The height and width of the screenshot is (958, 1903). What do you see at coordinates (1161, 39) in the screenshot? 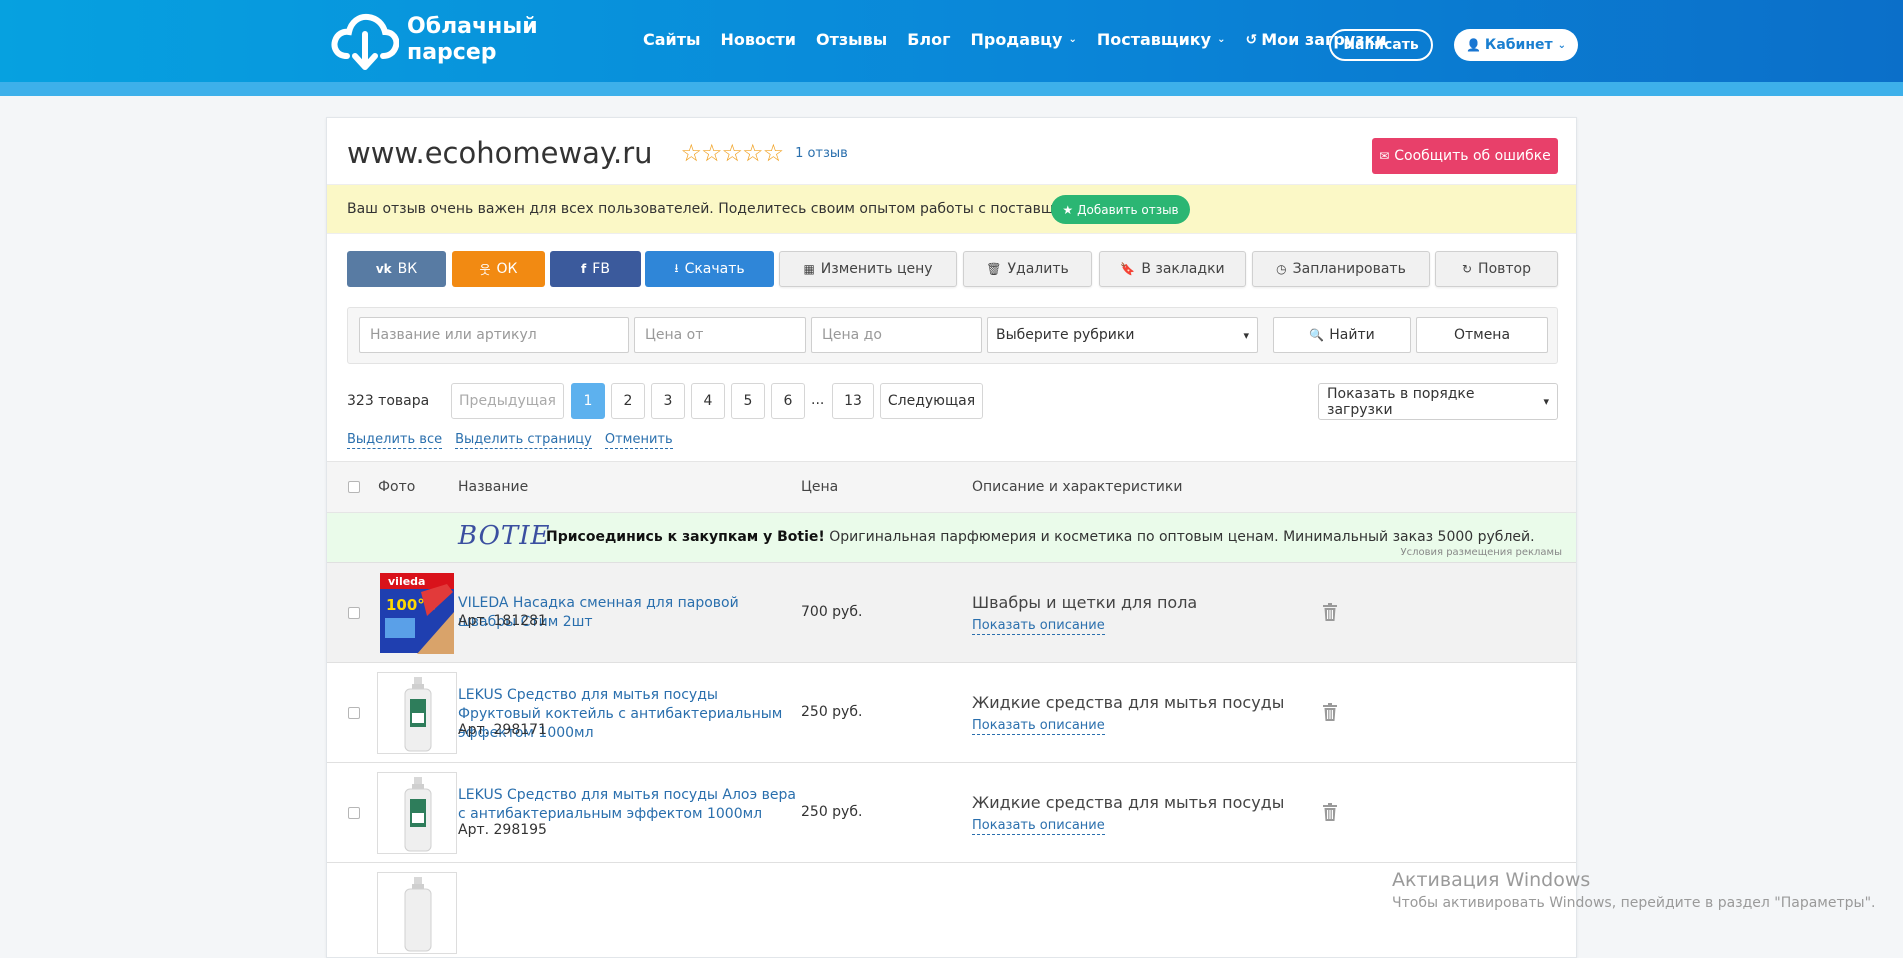
I see `nav-supplier: Поставщику ⌄` at bounding box center [1161, 39].